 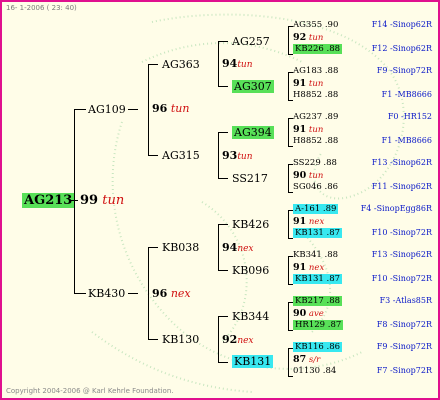 What do you see at coordinates (315, 163) in the screenshot?
I see `gen4-parent-a-3: SS229 .88` at bounding box center [315, 163].